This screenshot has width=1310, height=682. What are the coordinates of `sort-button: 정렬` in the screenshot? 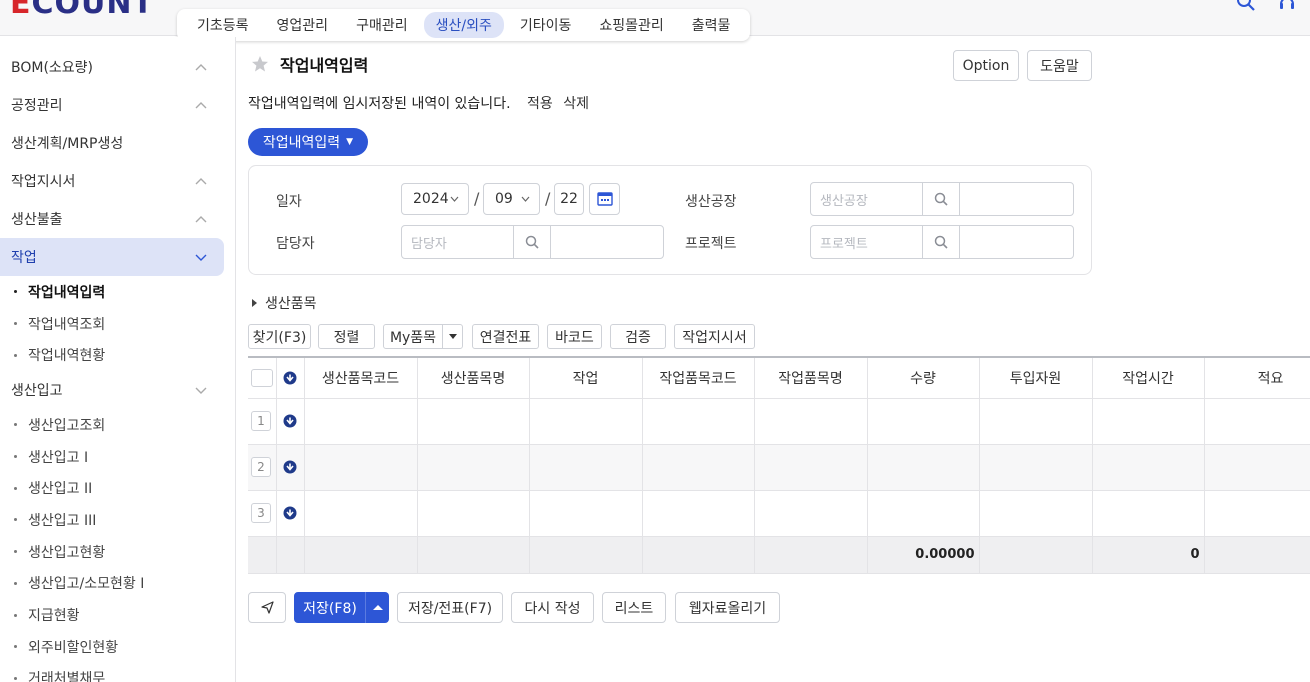 It's located at (346, 336).